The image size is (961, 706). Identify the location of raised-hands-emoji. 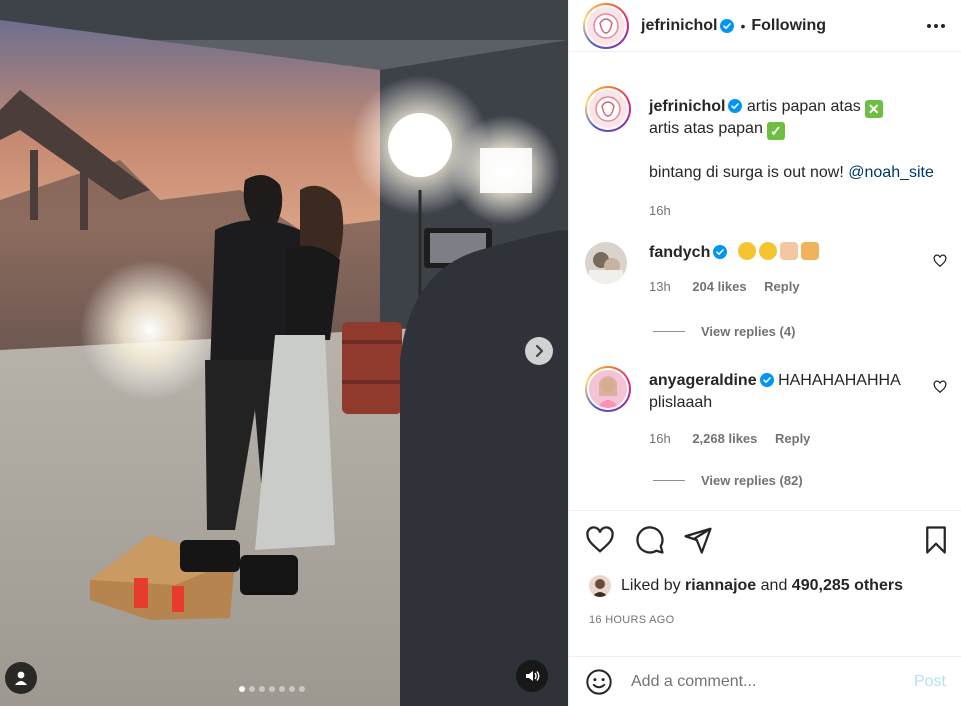
(809, 251).